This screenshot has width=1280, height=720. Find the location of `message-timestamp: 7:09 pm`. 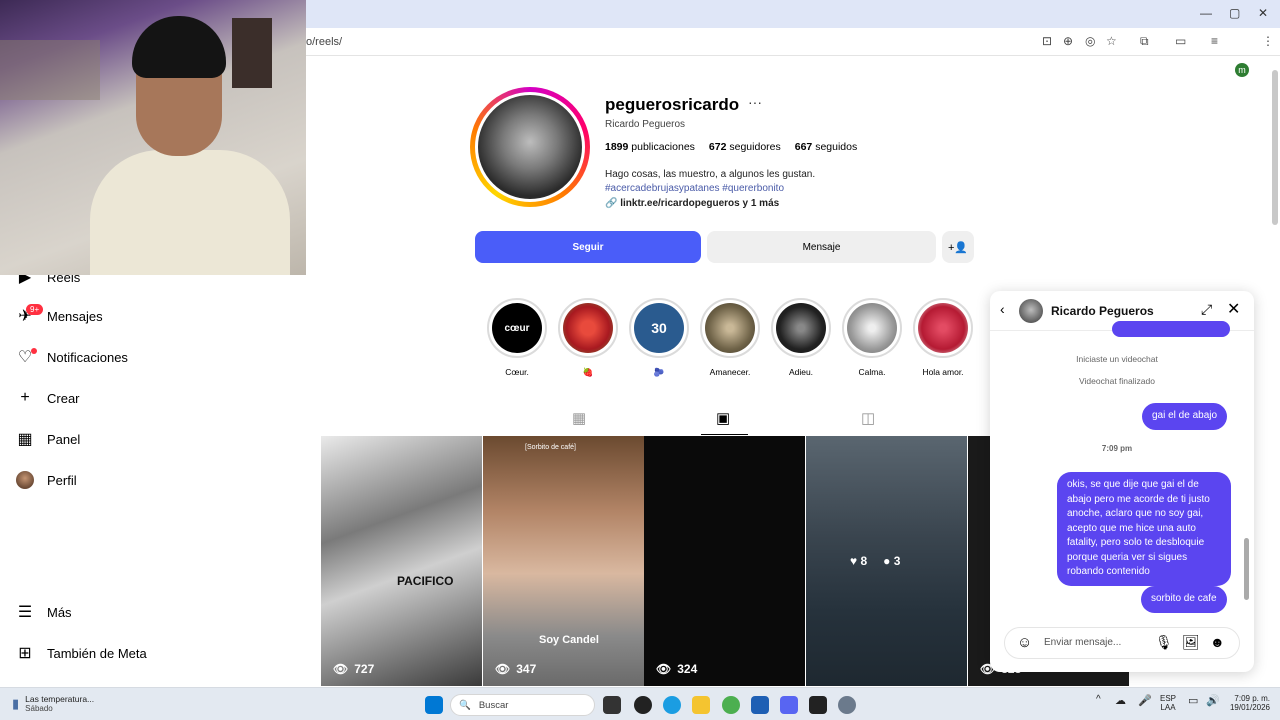

message-timestamp: 7:09 pm is located at coordinates (1117, 448).